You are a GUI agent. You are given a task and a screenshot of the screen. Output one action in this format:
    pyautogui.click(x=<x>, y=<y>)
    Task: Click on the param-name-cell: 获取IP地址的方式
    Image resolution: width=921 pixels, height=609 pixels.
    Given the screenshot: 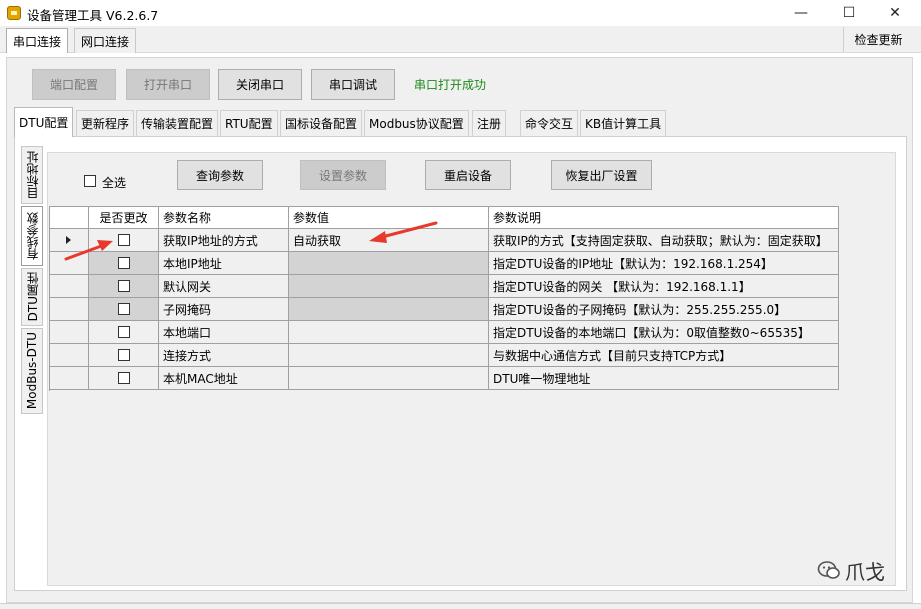 What is the action you would take?
    pyautogui.click(x=224, y=240)
    